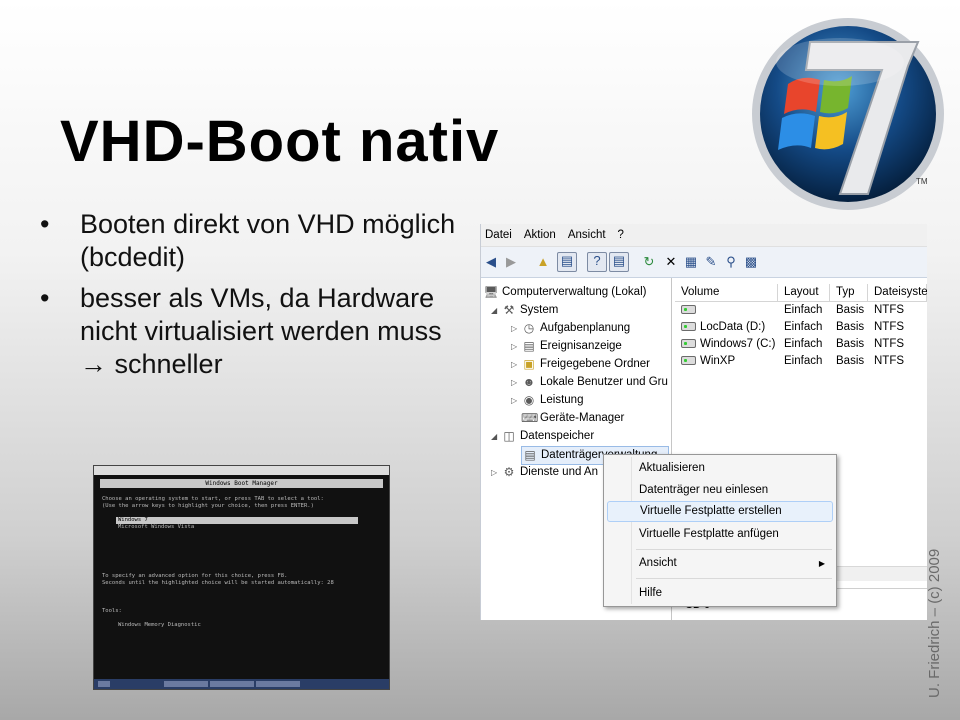 The image size is (960, 720). I want to click on services-icon: ⚙, so click(509, 472).